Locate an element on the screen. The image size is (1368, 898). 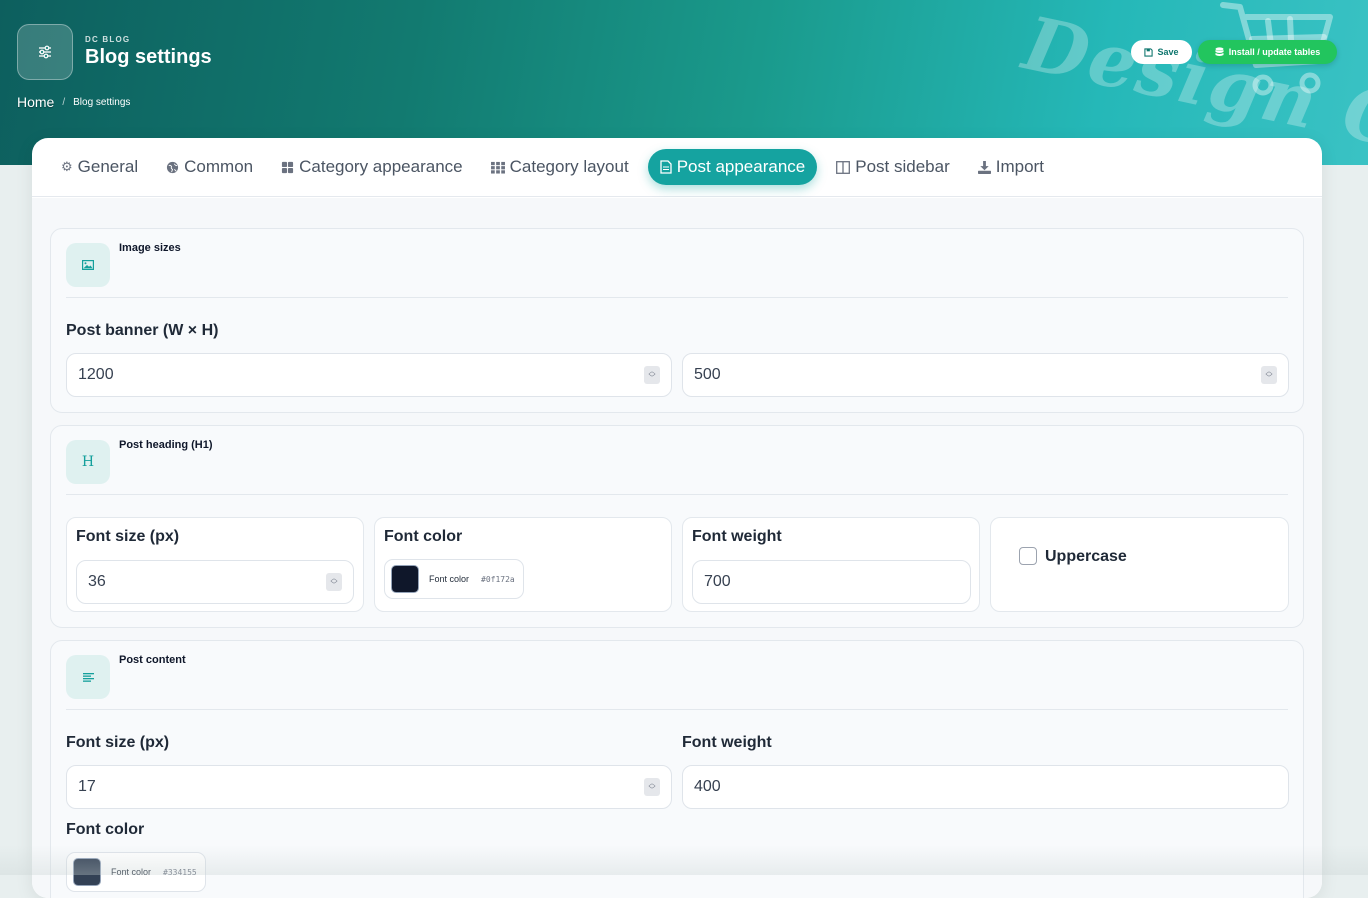
heading-font-color-card: Font color Font color #0f172a is located at coordinates (523, 564).